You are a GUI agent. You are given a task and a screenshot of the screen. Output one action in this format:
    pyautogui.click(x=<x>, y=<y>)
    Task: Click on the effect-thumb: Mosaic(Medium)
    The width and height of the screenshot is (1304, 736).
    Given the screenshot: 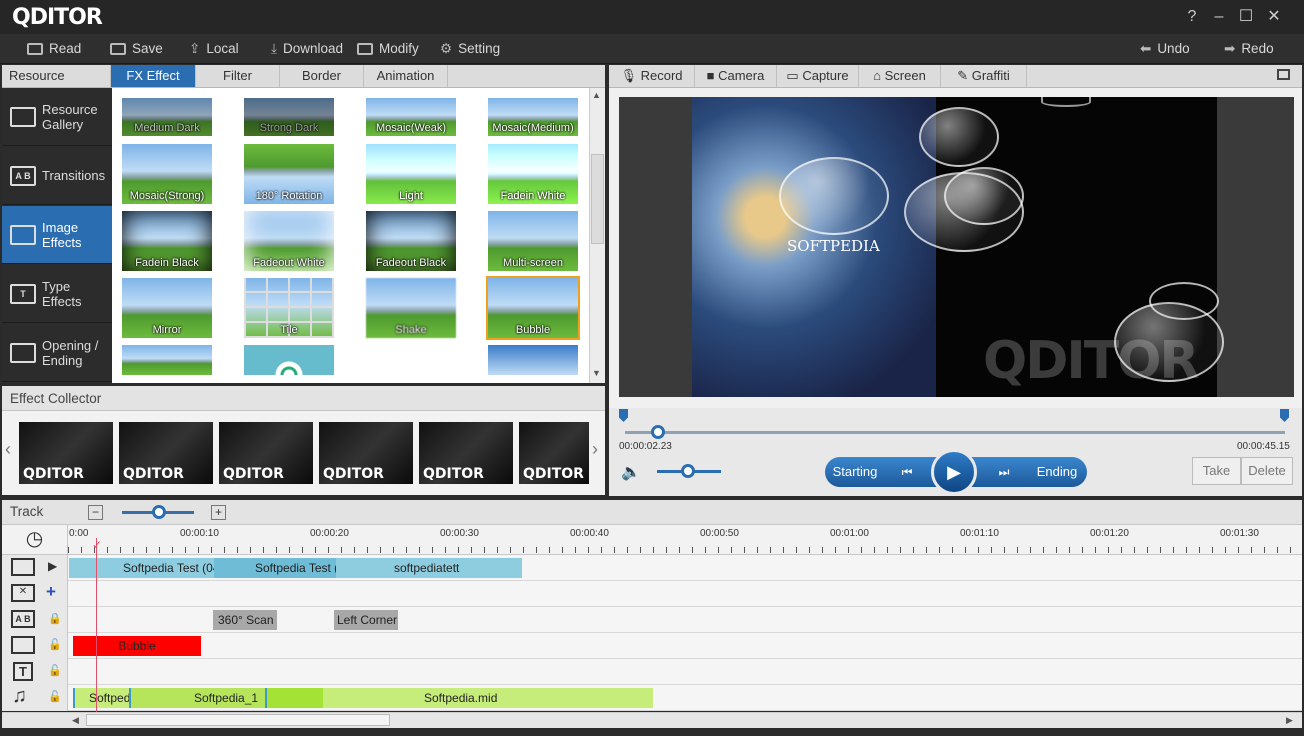 What is the action you would take?
    pyautogui.click(x=533, y=117)
    